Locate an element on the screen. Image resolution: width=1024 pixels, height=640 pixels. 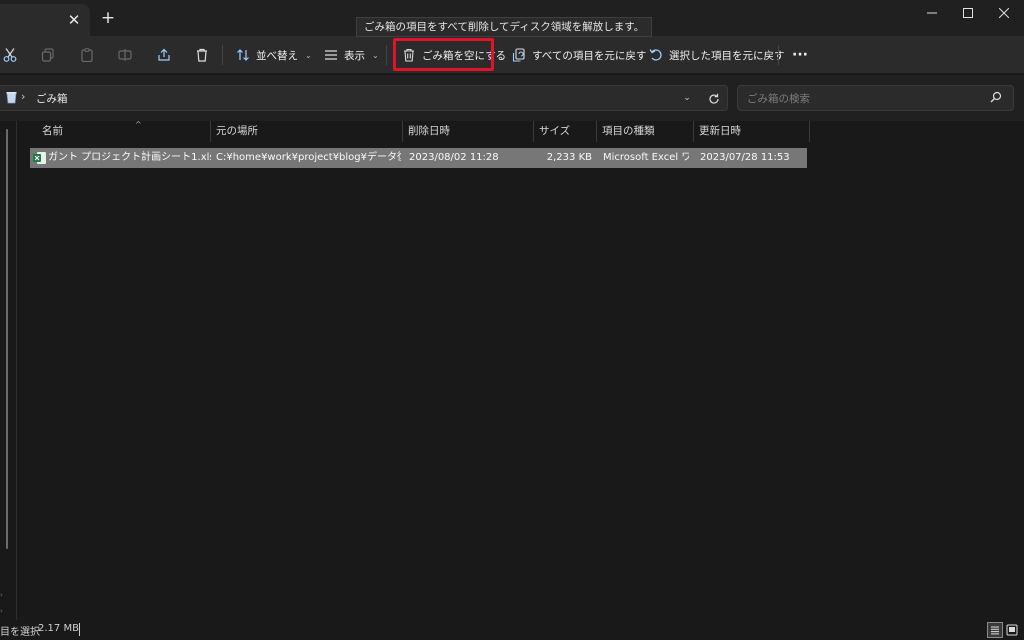
column-header-item-type: 項目の種類 is located at coordinates (645, 131).